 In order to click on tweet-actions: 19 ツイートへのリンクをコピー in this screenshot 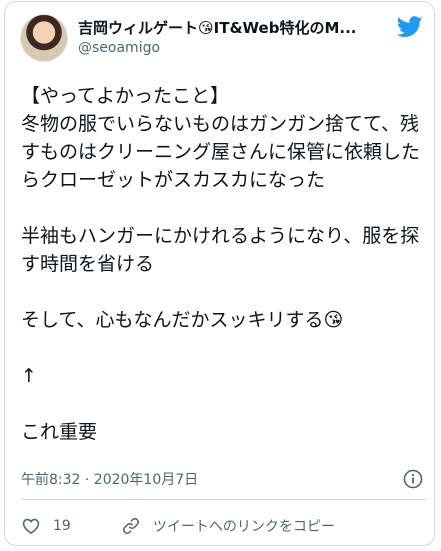, I will do `click(178, 526)`.